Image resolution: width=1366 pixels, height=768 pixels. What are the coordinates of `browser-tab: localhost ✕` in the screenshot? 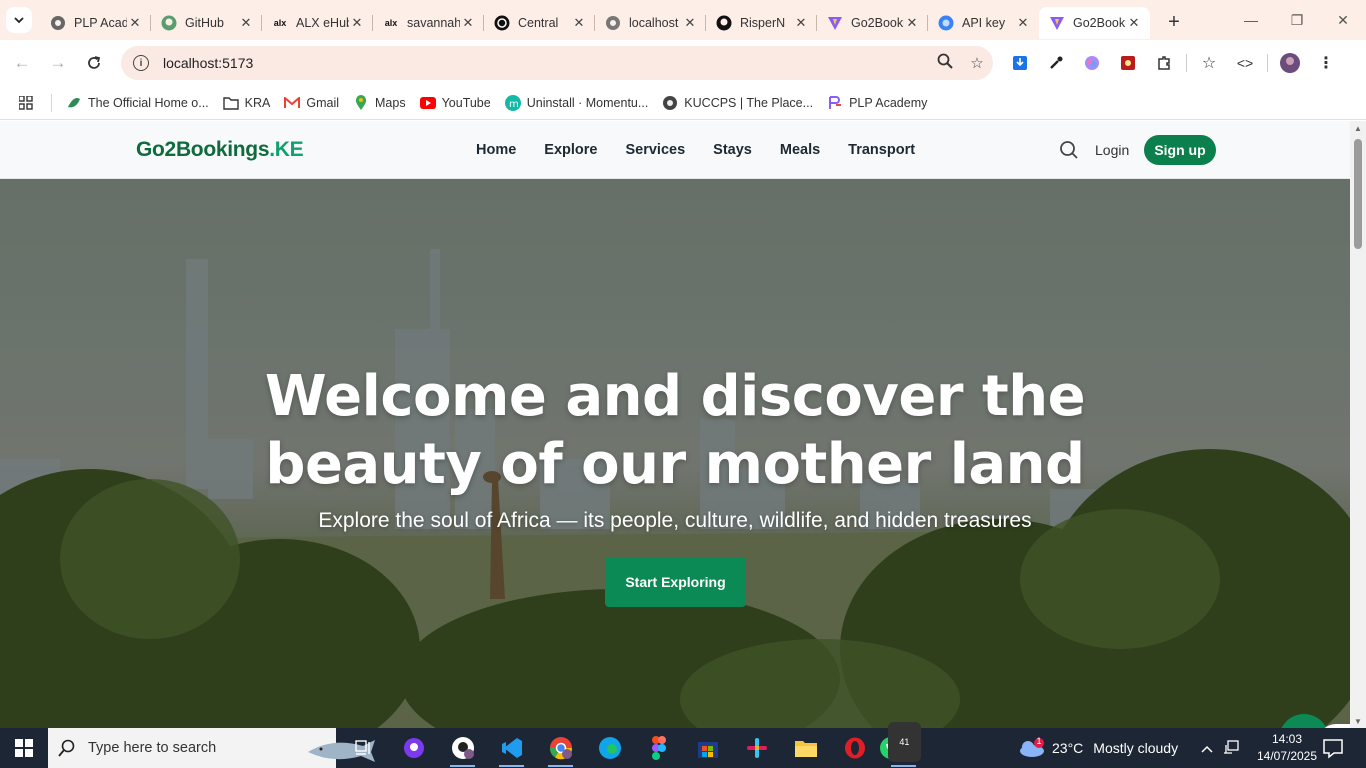 It's located at (650, 23).